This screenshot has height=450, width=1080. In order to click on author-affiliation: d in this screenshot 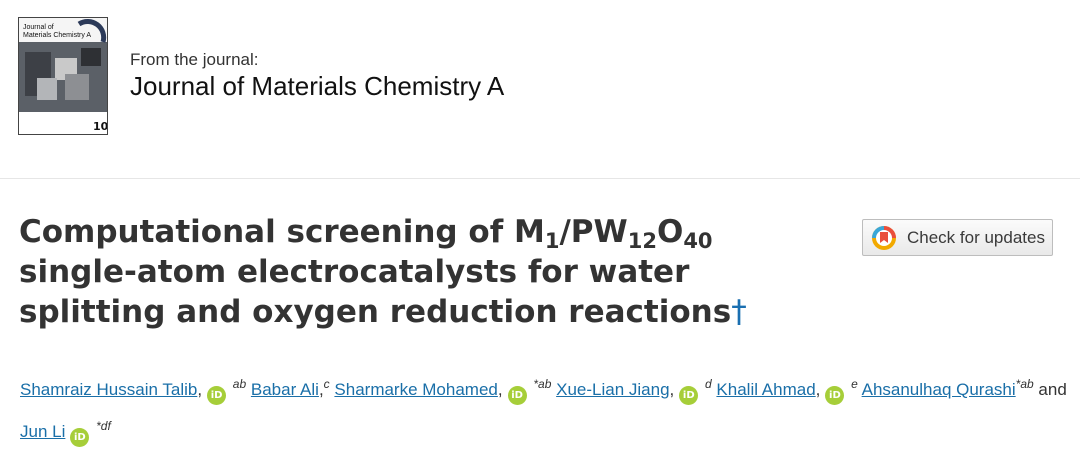, I will do `click(708, 384)`.